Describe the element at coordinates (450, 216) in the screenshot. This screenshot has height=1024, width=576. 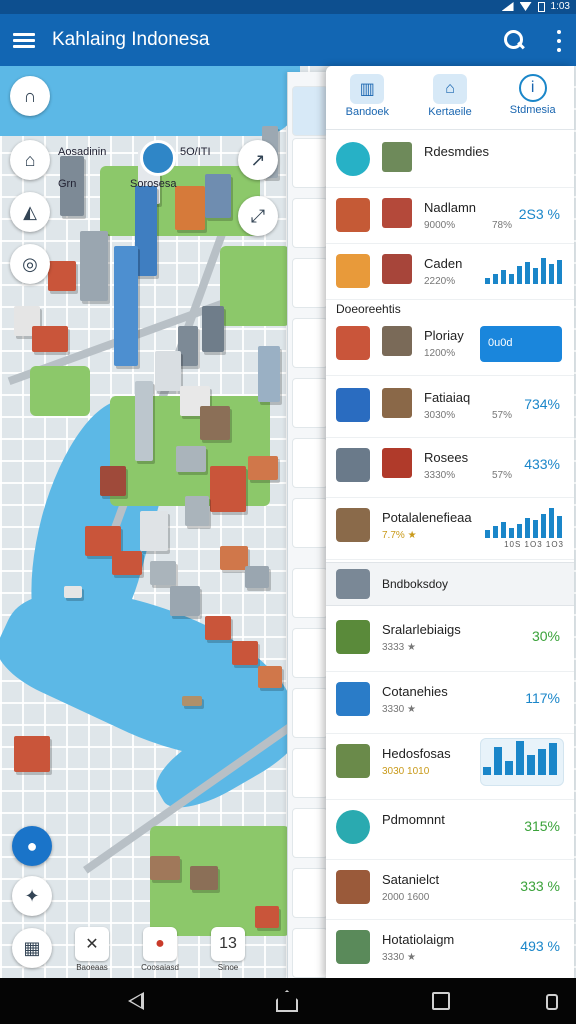
I see `list-item: Nadlamn 9000% 78% 2S3 %` at that location.